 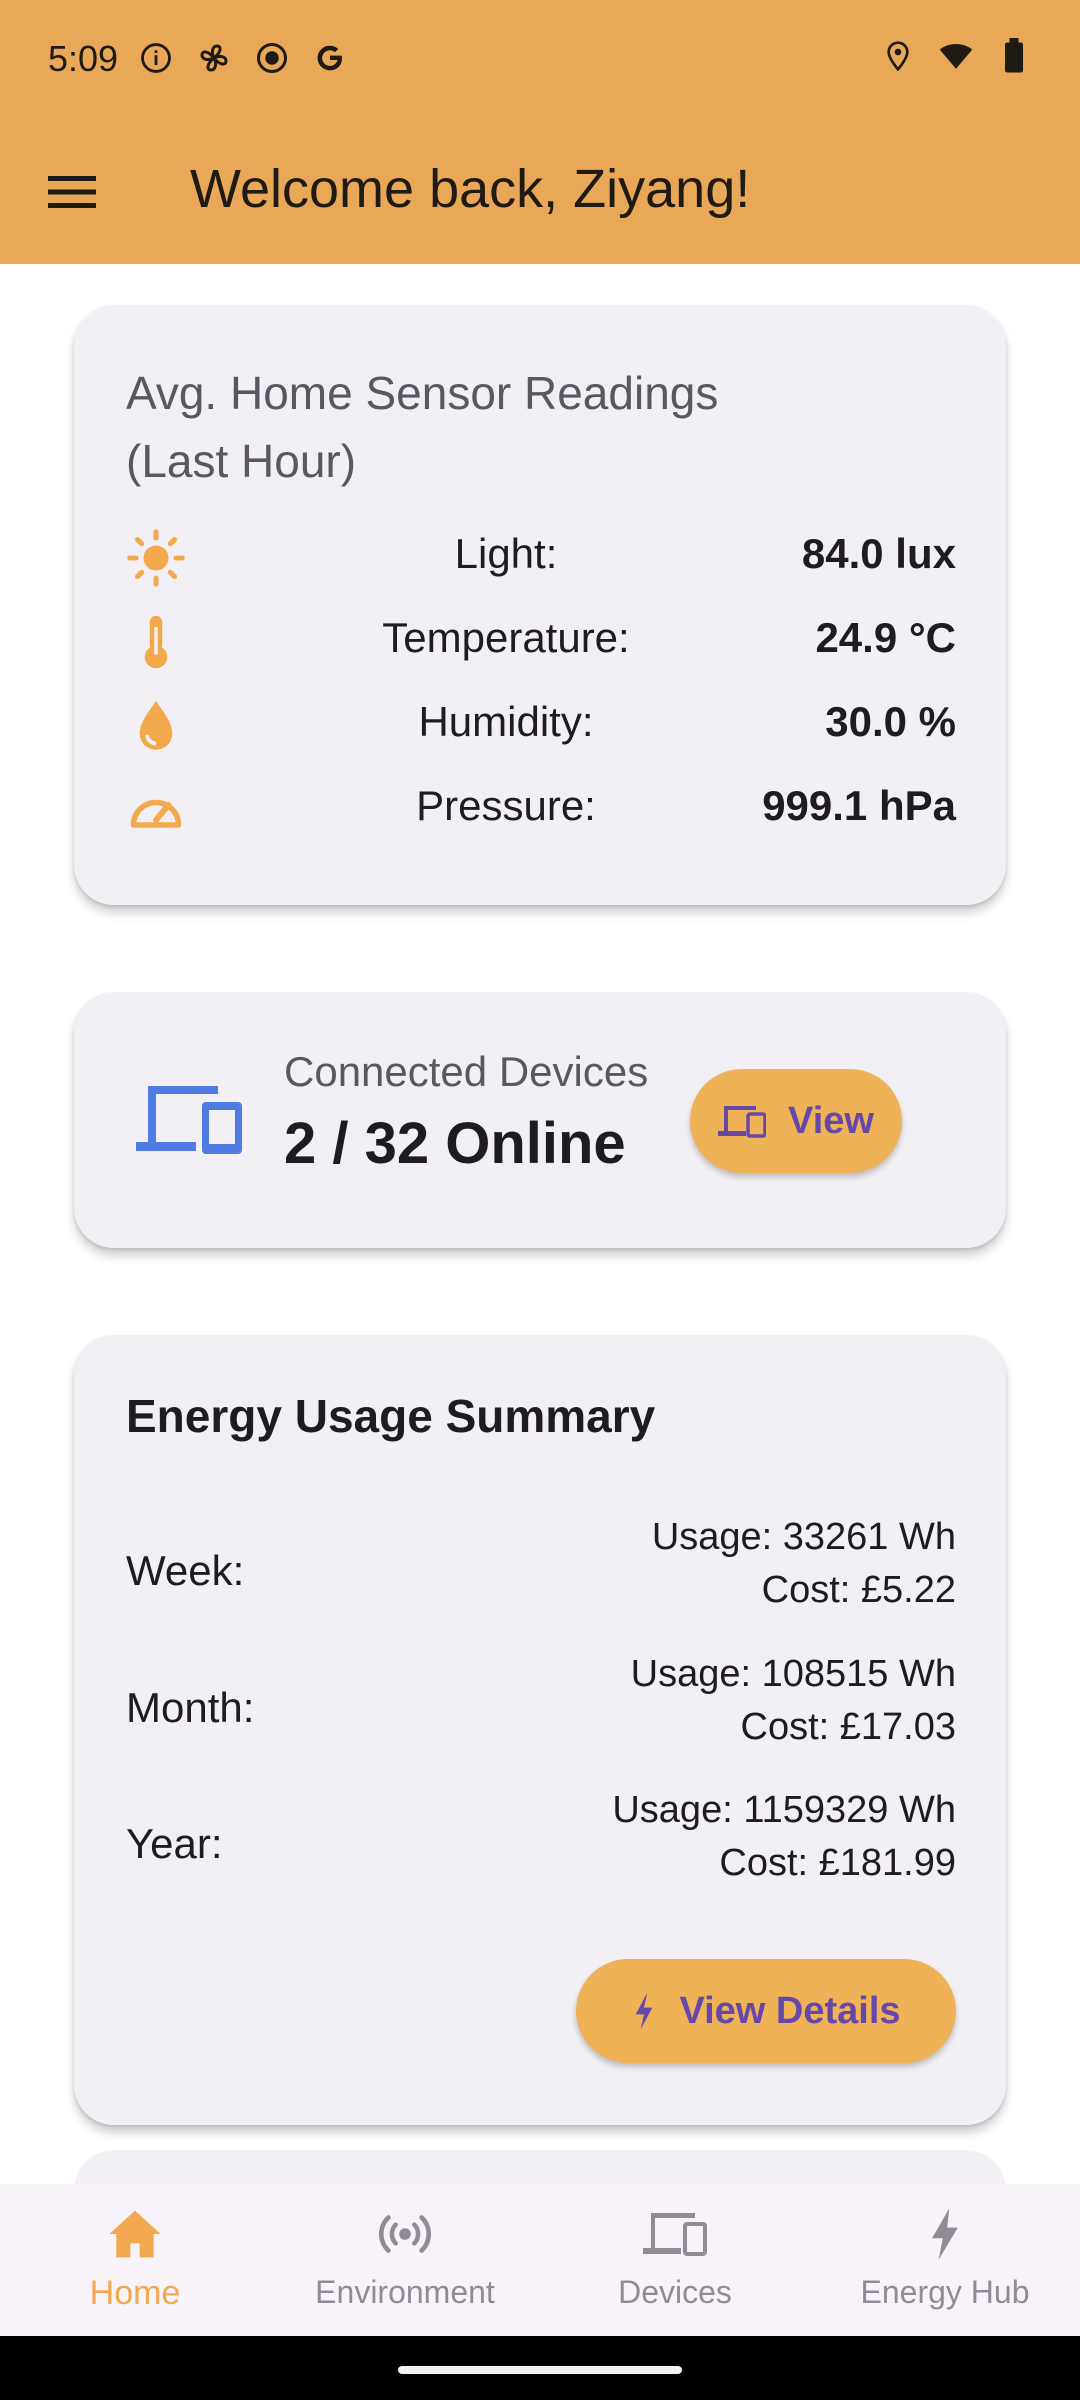 I want to click on nav-label: Devices, so click(x=675, y=2292).